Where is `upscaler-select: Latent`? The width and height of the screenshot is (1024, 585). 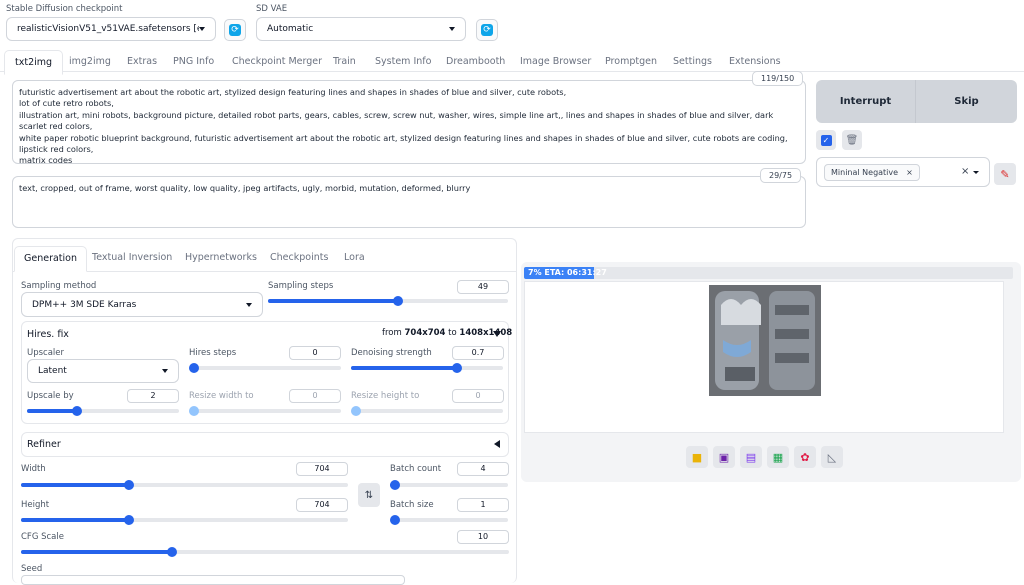
upscaler-select: Latent is located at coordinates (103, 371).